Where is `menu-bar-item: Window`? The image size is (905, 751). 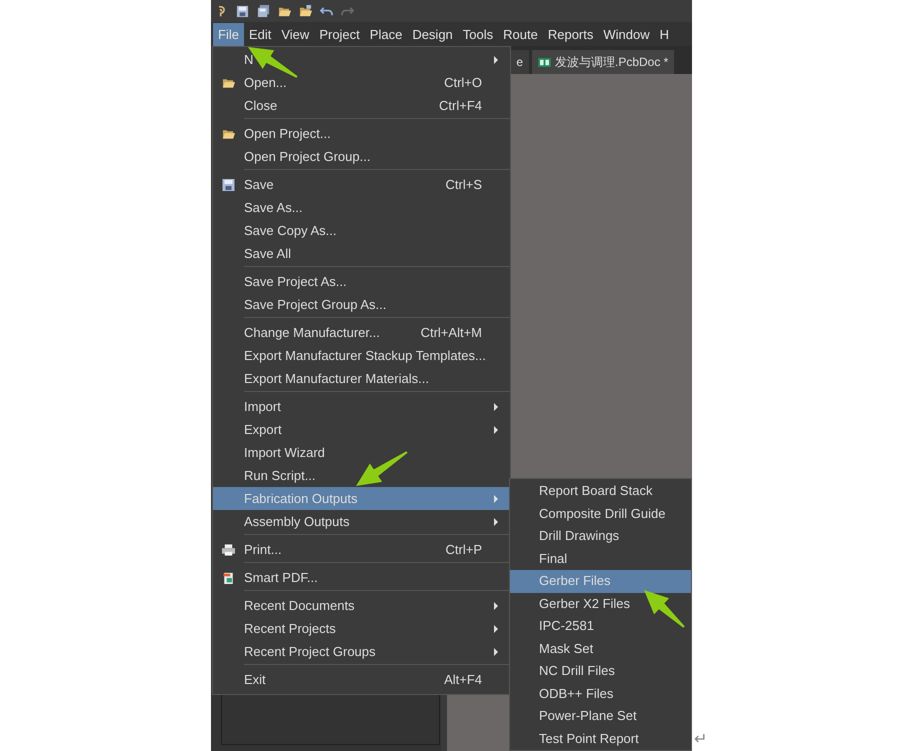
menu-bar-item: Window is located at coordinates (626, 34).